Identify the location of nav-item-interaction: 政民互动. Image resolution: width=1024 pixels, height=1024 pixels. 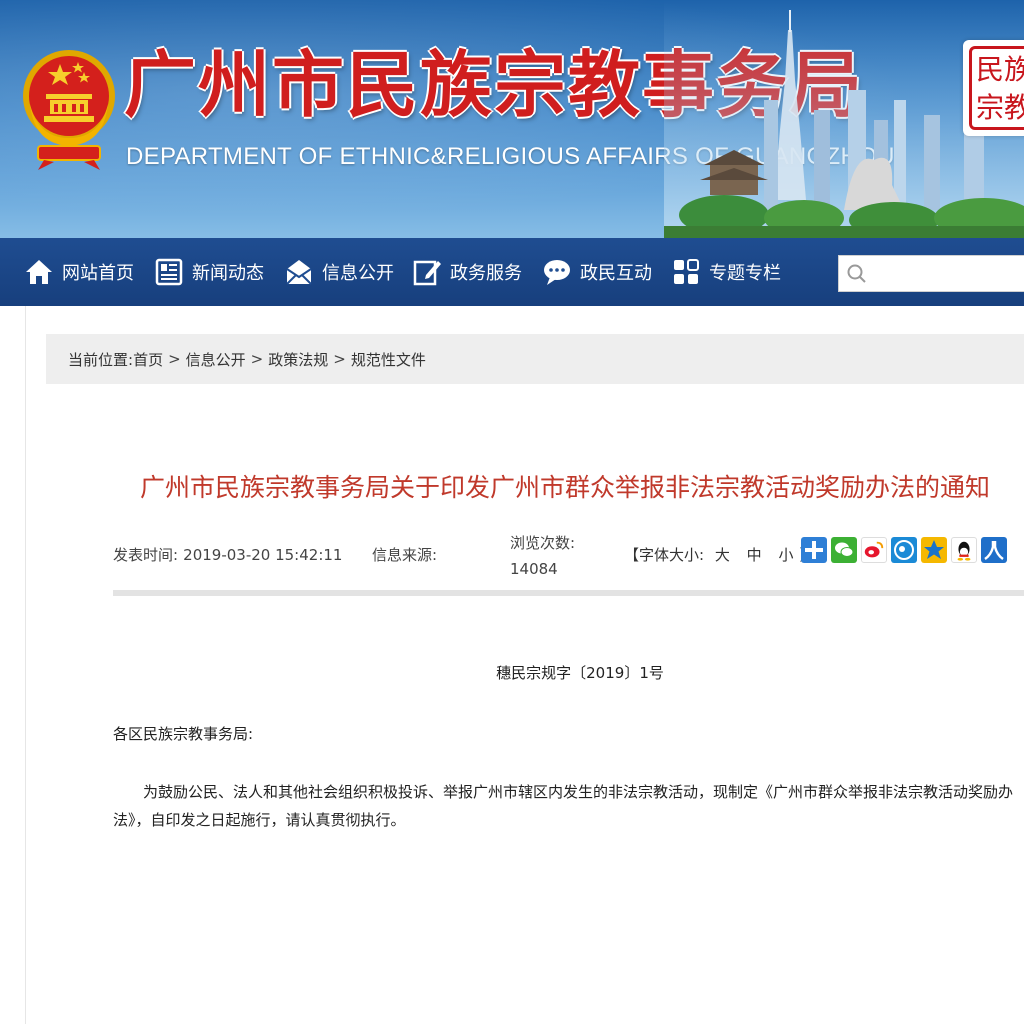
(597, 272).